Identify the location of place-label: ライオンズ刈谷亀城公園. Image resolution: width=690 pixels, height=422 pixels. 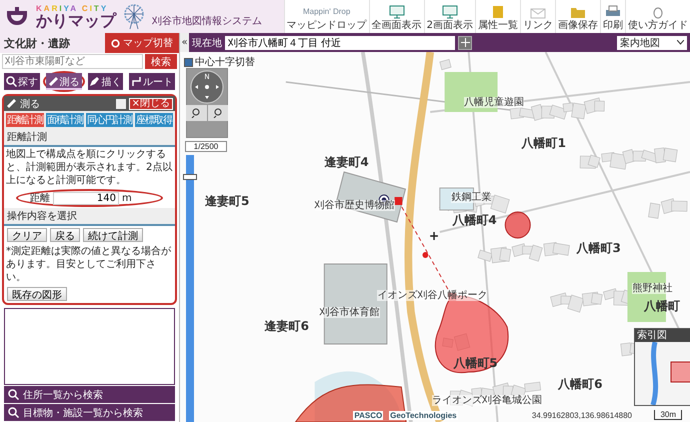
(487, 400).